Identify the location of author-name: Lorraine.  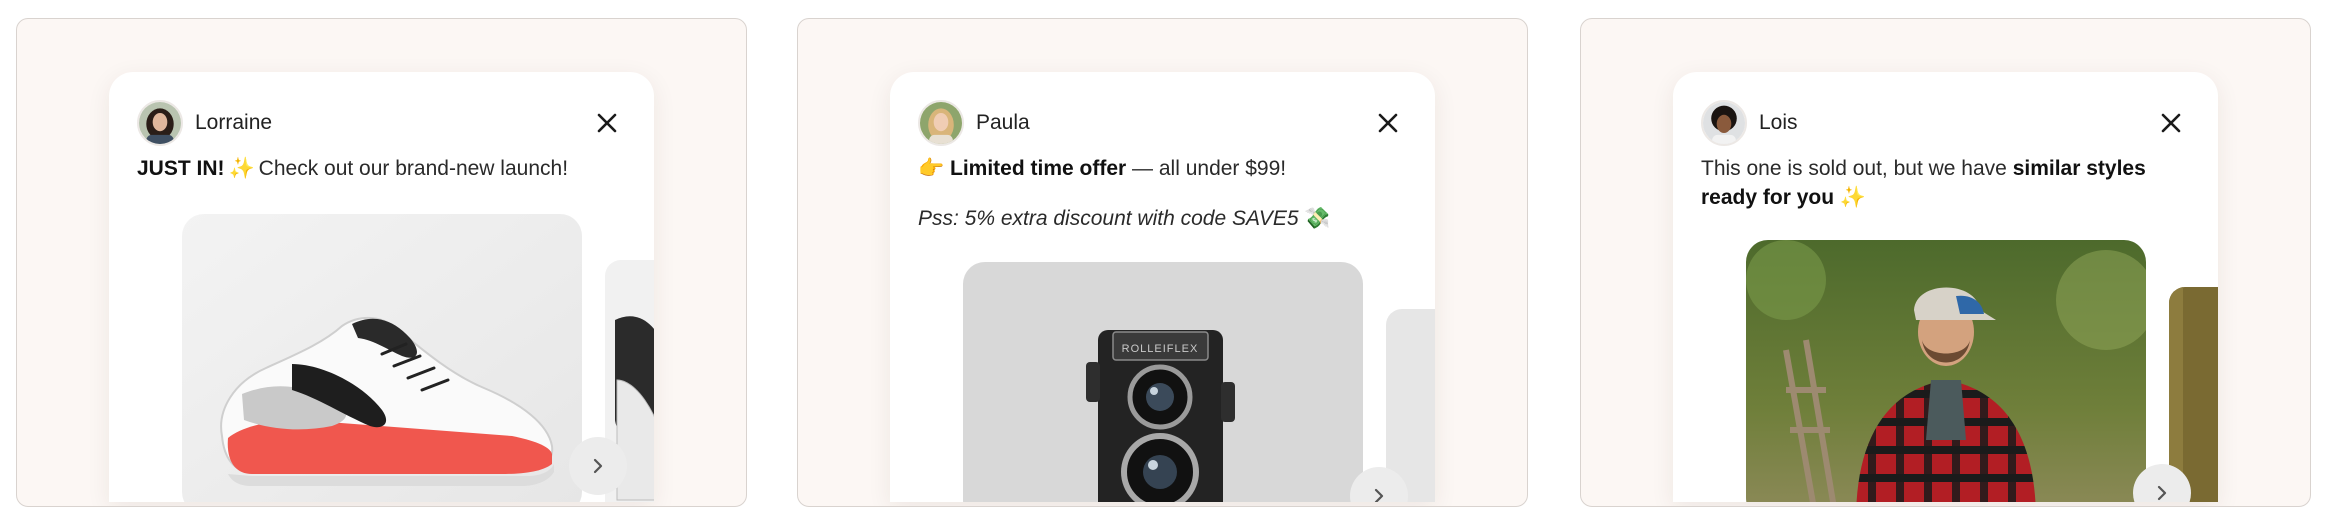
(234, 122).